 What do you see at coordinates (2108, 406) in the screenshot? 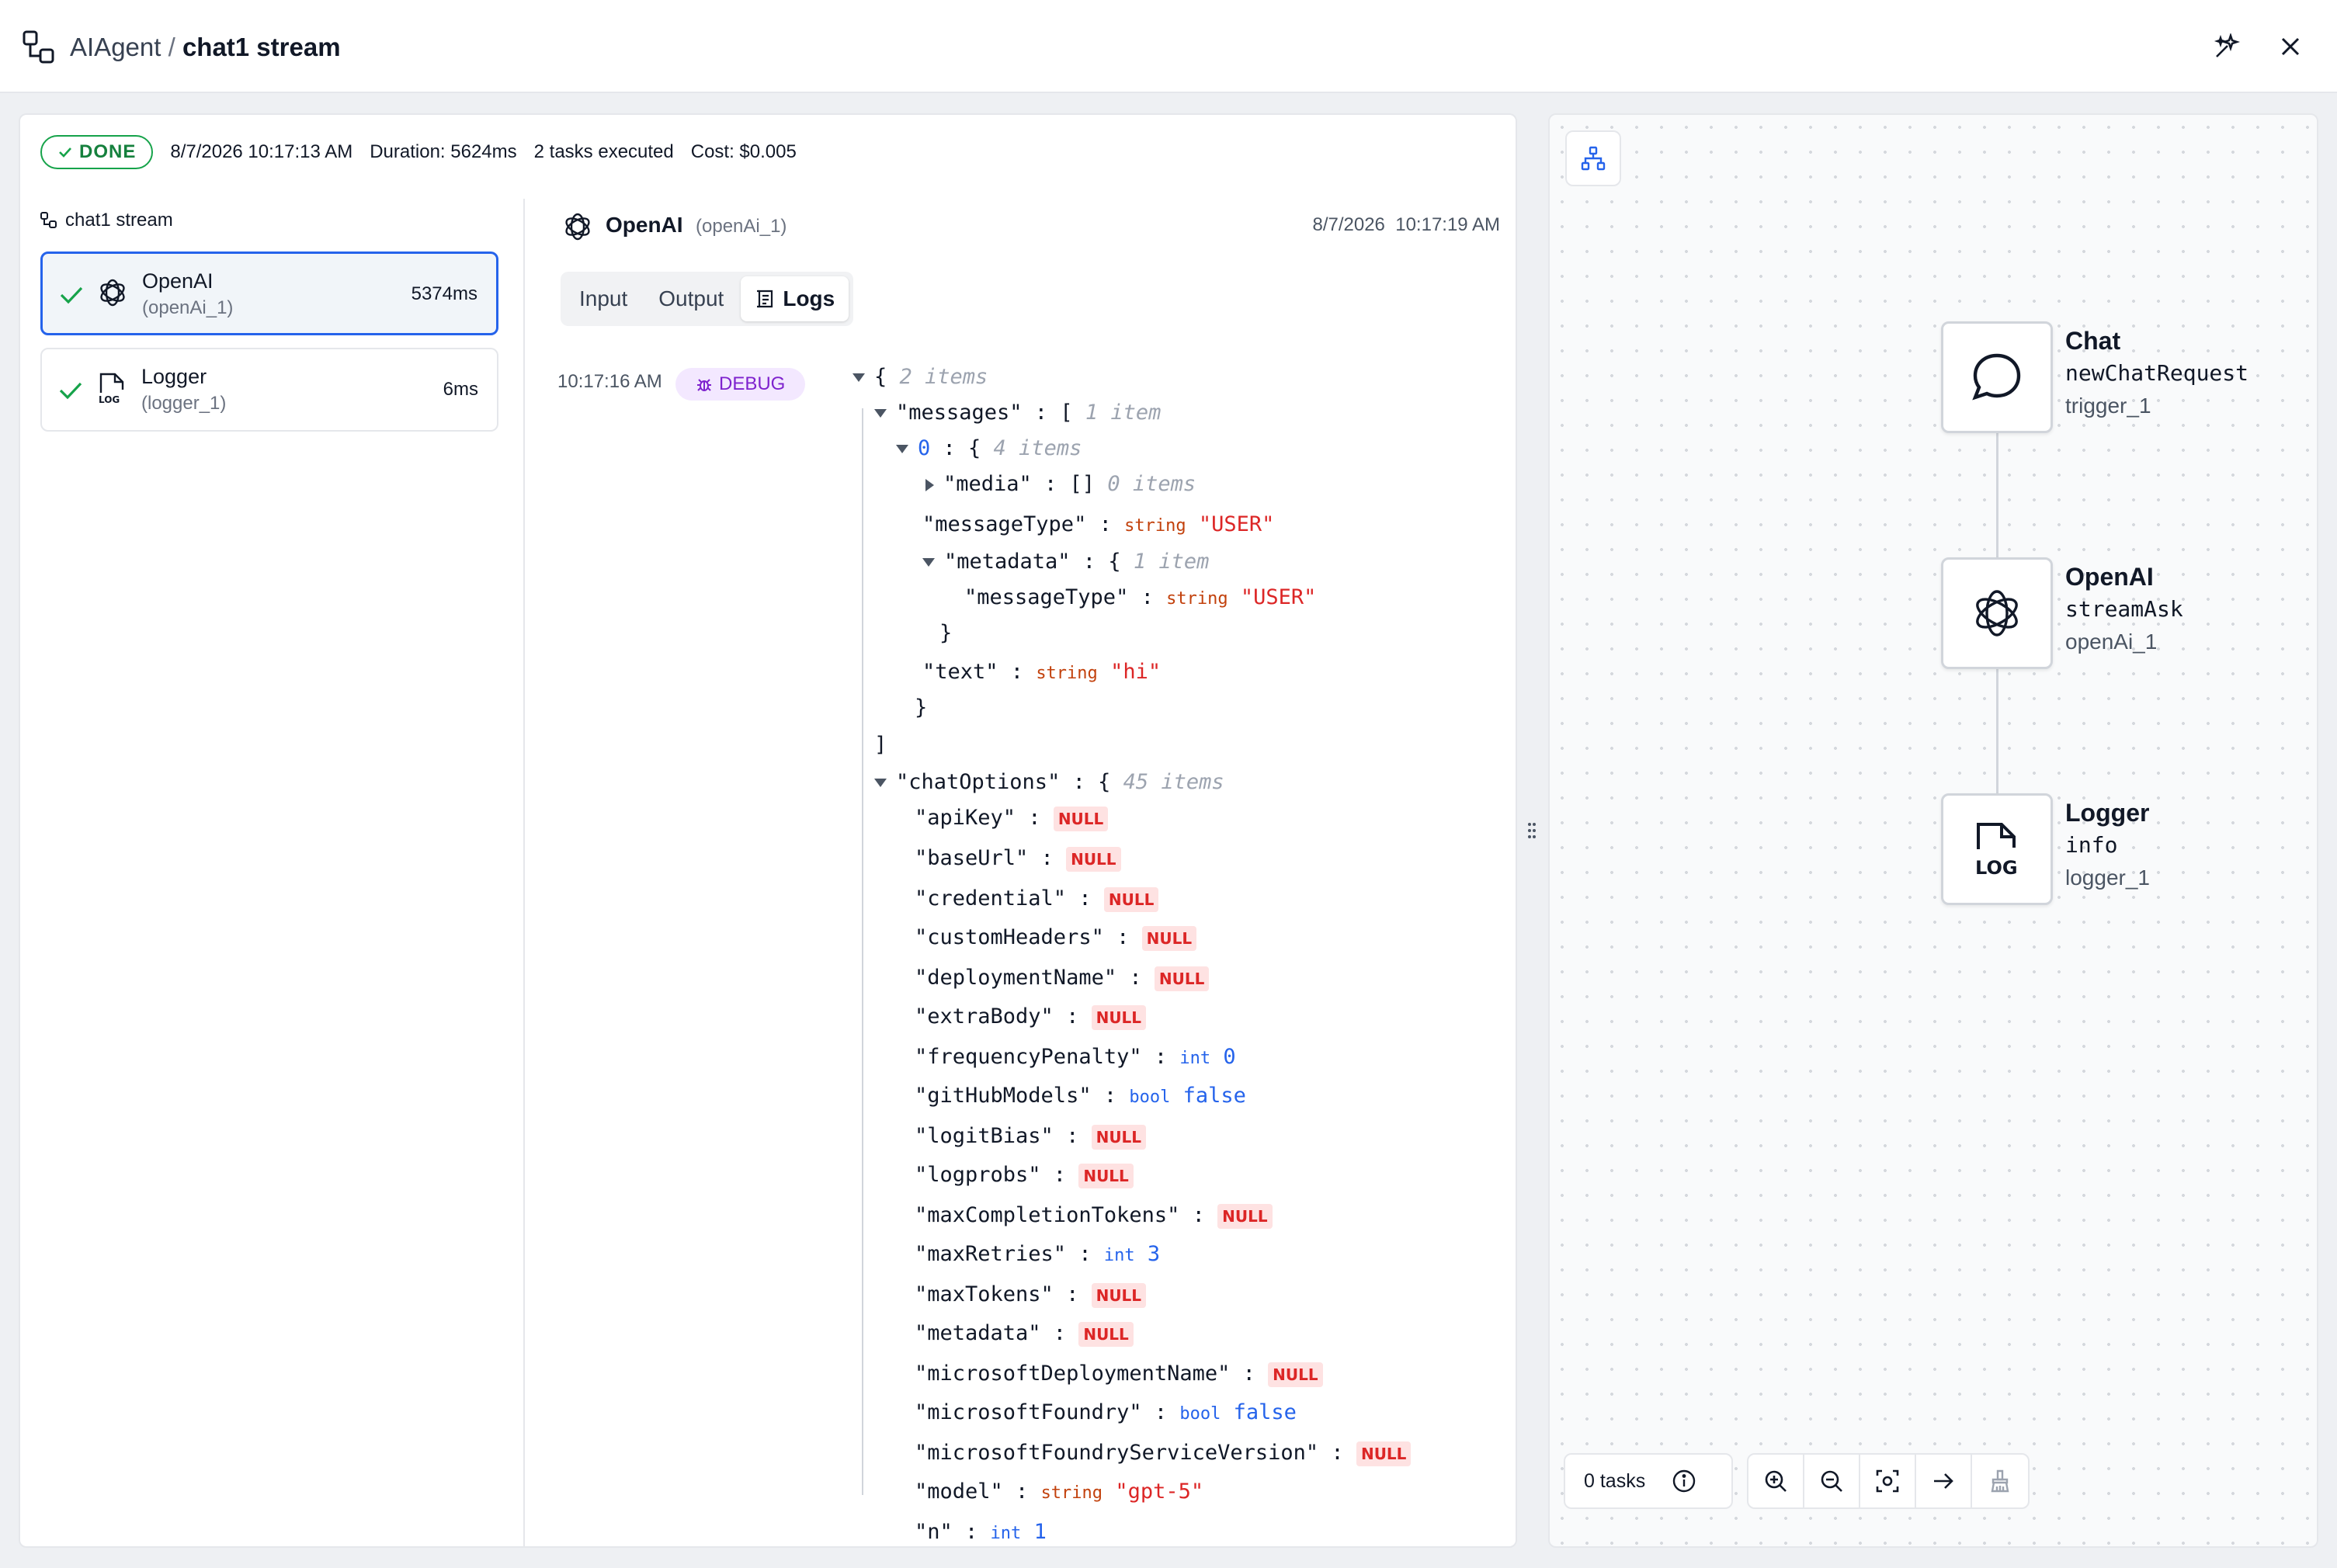
I see `node-id: trigger_1` at bounding box center [2108, 406].